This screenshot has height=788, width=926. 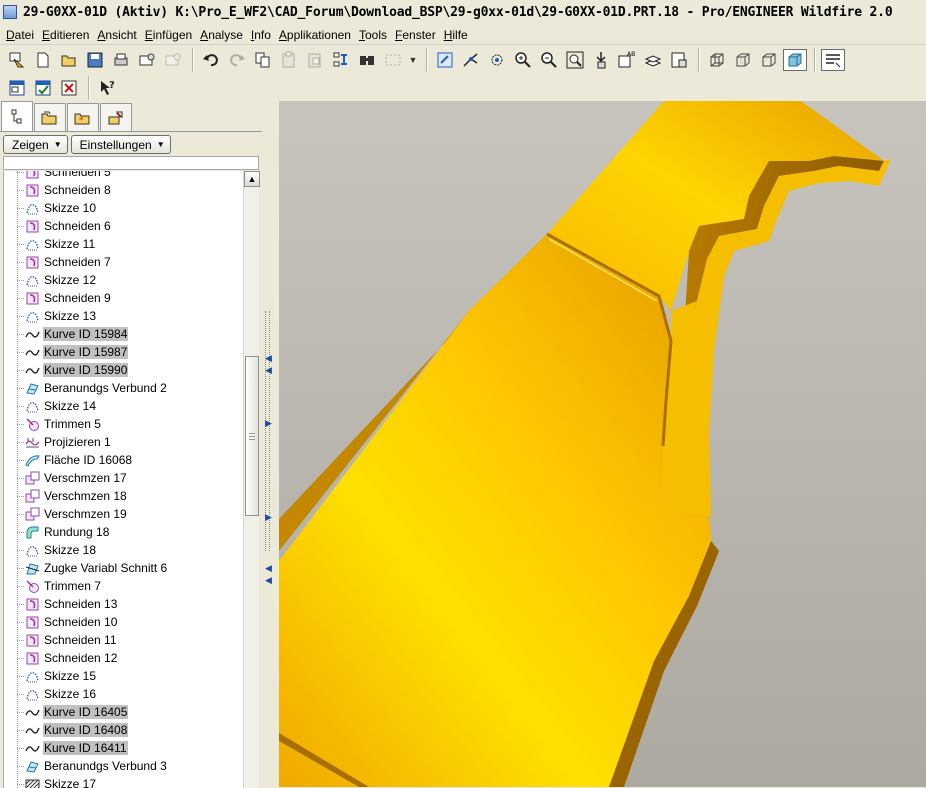 I want to click on settings-button: Einstellungen▼, so click(x=121, y=144).